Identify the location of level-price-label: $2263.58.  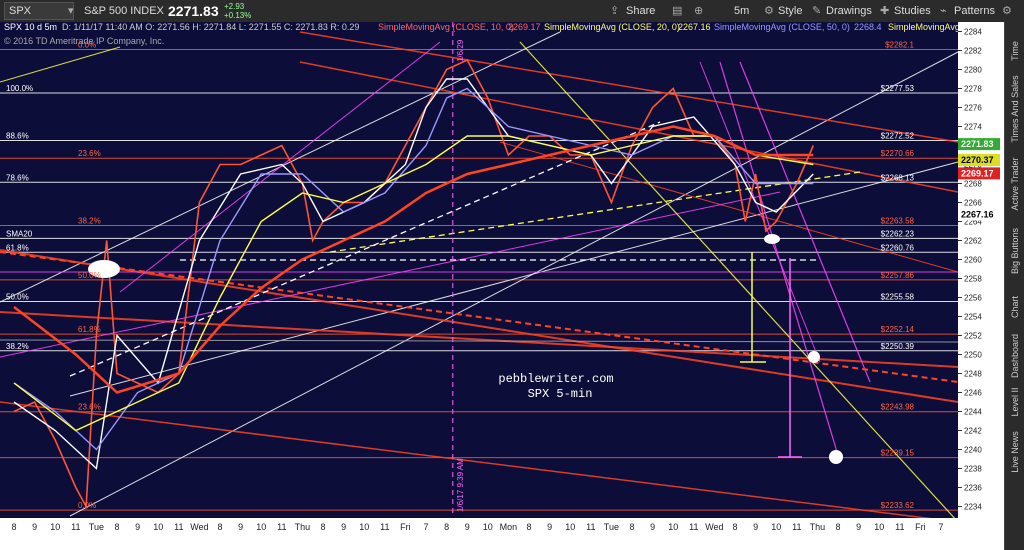
(898, 220).